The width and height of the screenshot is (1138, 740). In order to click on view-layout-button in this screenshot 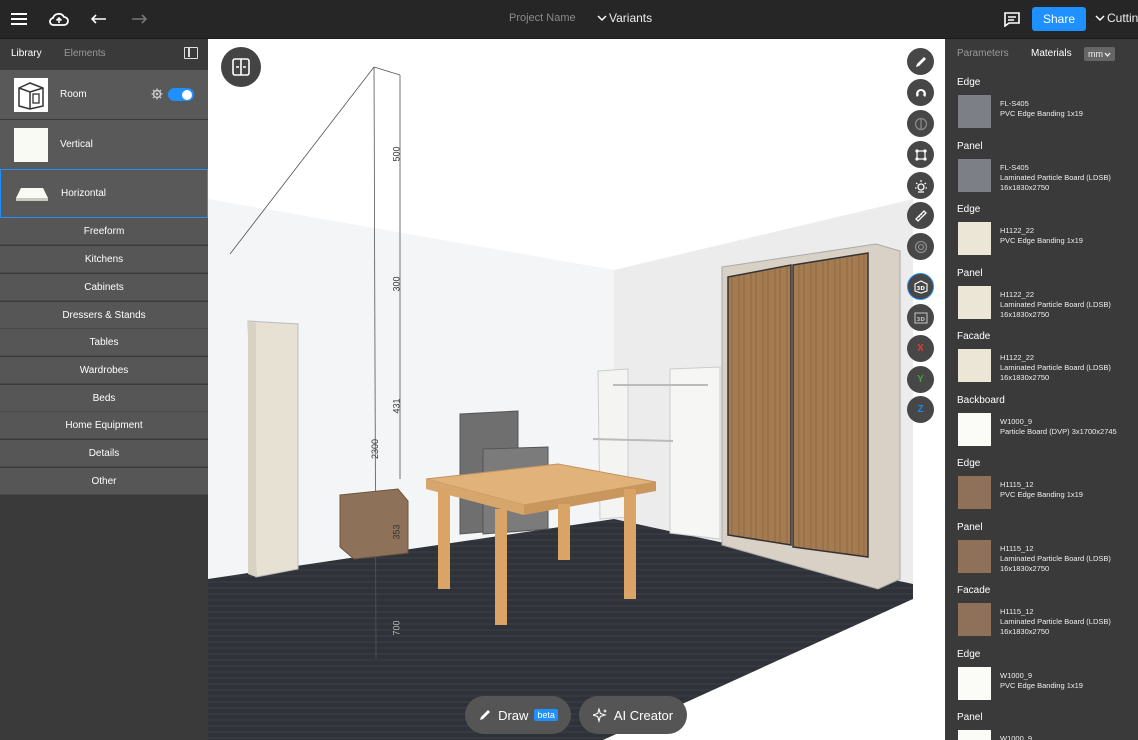, I will do `click(241, 67)`.